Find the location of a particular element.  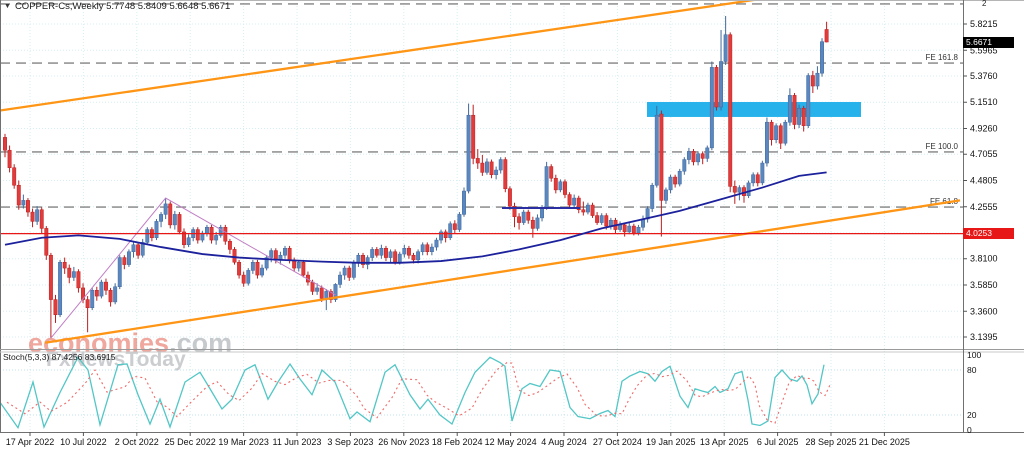

collapse-arrow-icon: ▼ is located at coordinates (7, 6).